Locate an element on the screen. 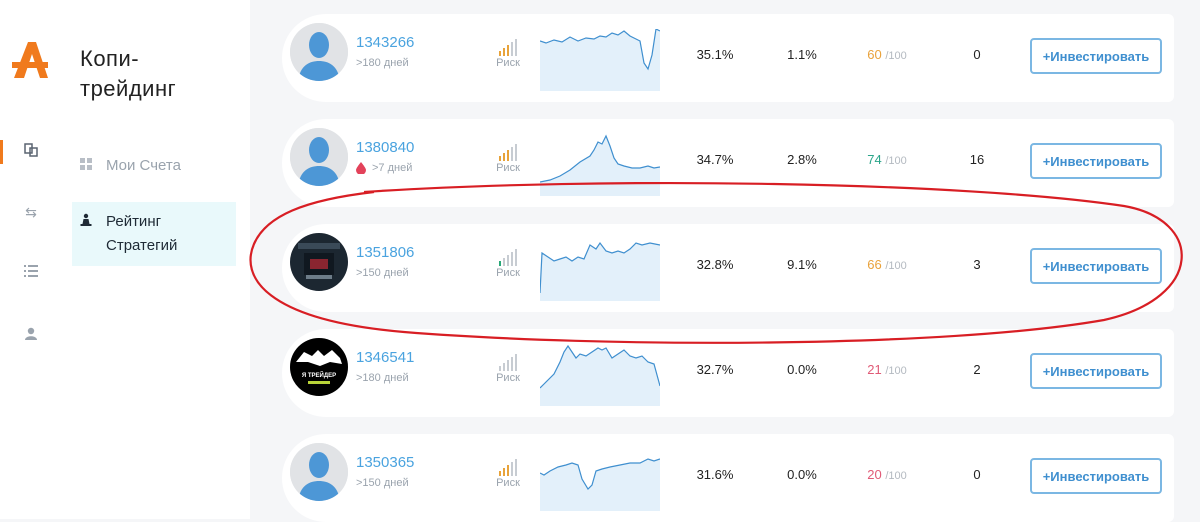 Image resolution: width=1200 pixels, height=522 pixels. score-value: 20 is located at coordinates (874, 474).